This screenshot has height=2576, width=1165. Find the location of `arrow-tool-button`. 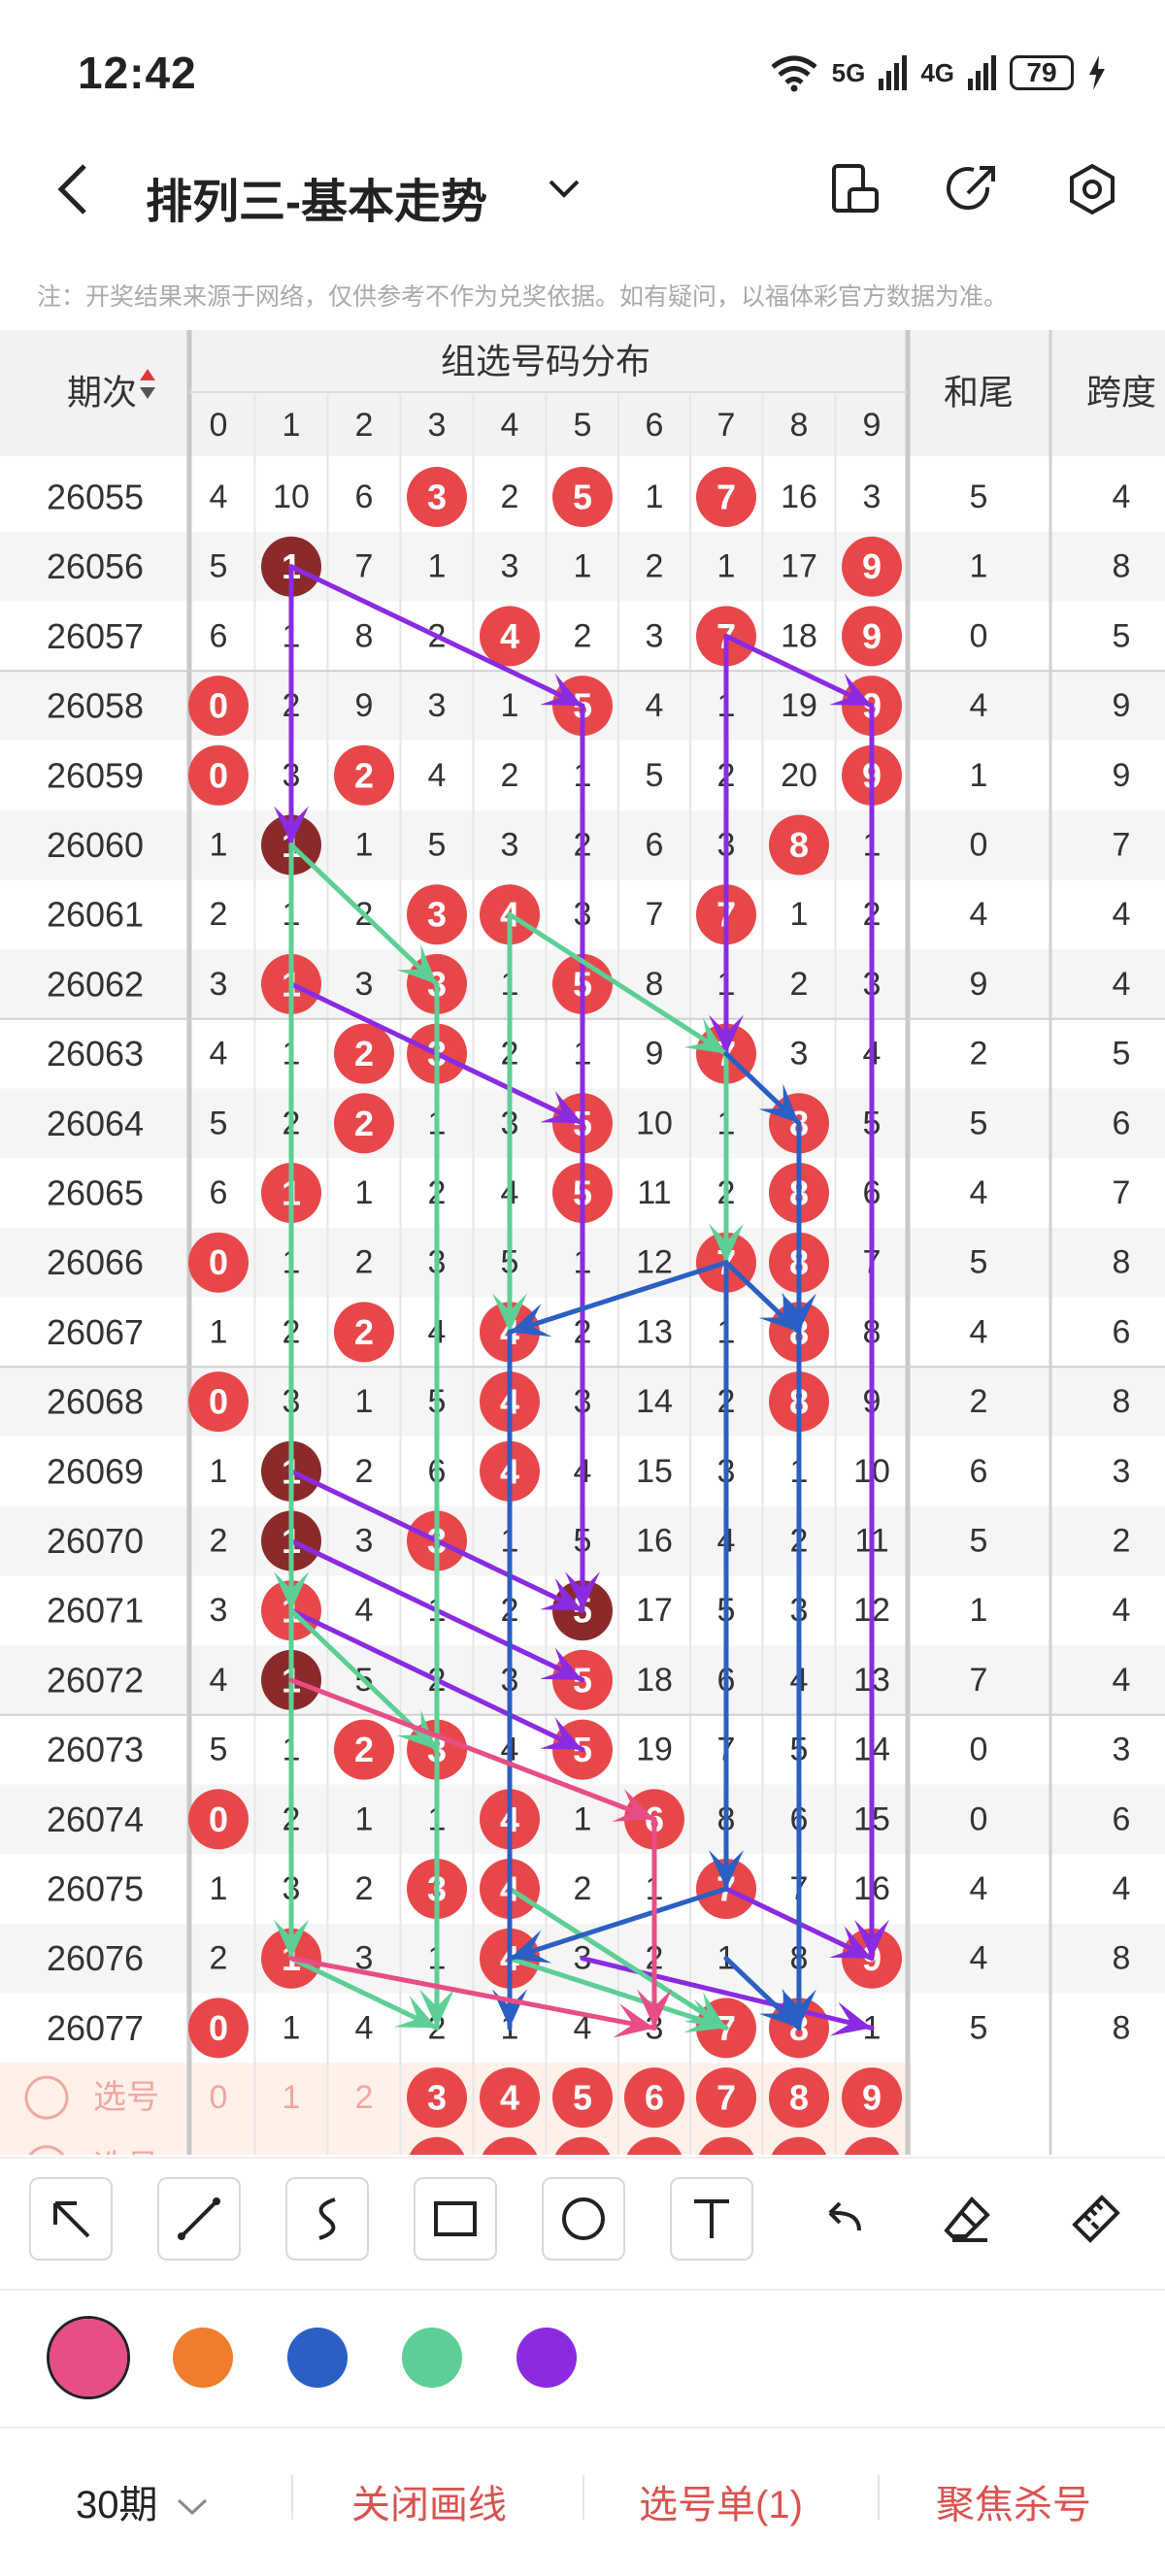

arrow-tool-button is located at coordinates (71, 2219).